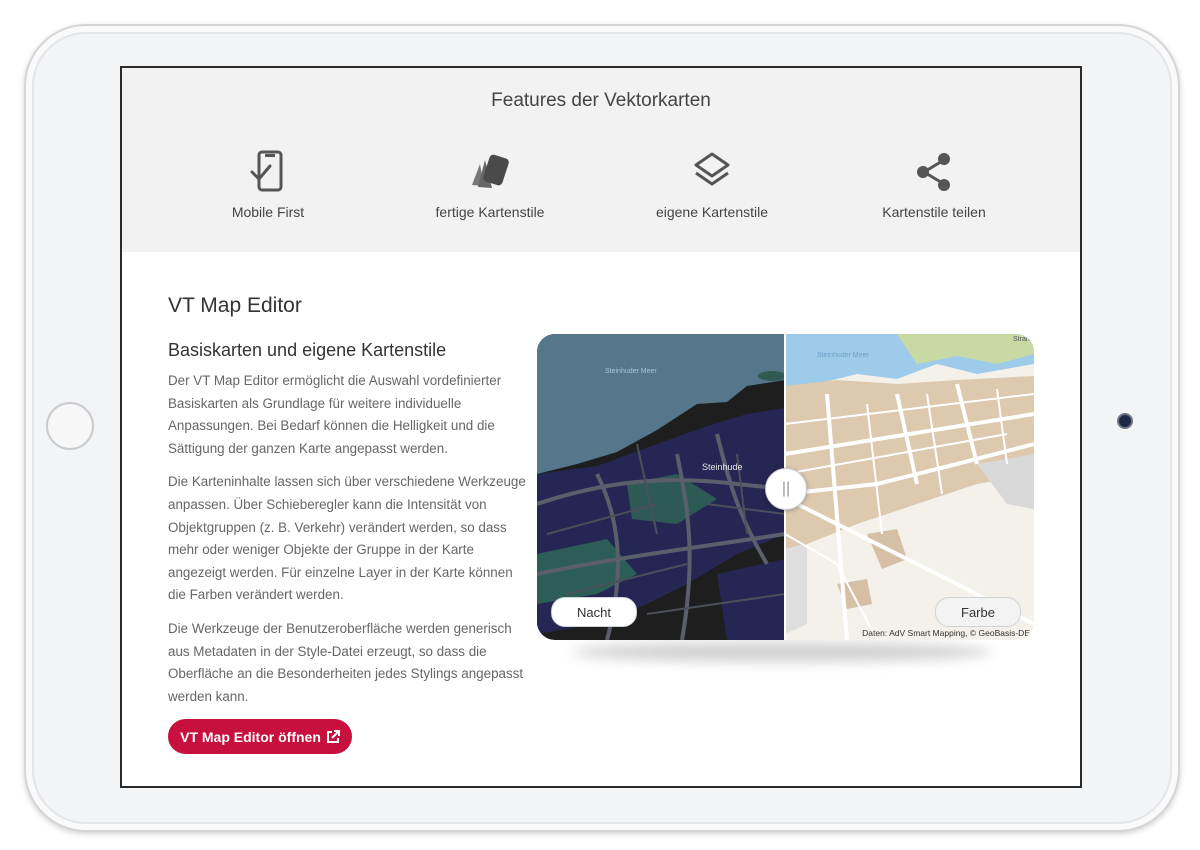 The width and height of the screenshot is (1200, 850). Describe the element at coordinates (490, 212) in the screenshot. I see `feature-label: fertige Kartenstile` at that location.